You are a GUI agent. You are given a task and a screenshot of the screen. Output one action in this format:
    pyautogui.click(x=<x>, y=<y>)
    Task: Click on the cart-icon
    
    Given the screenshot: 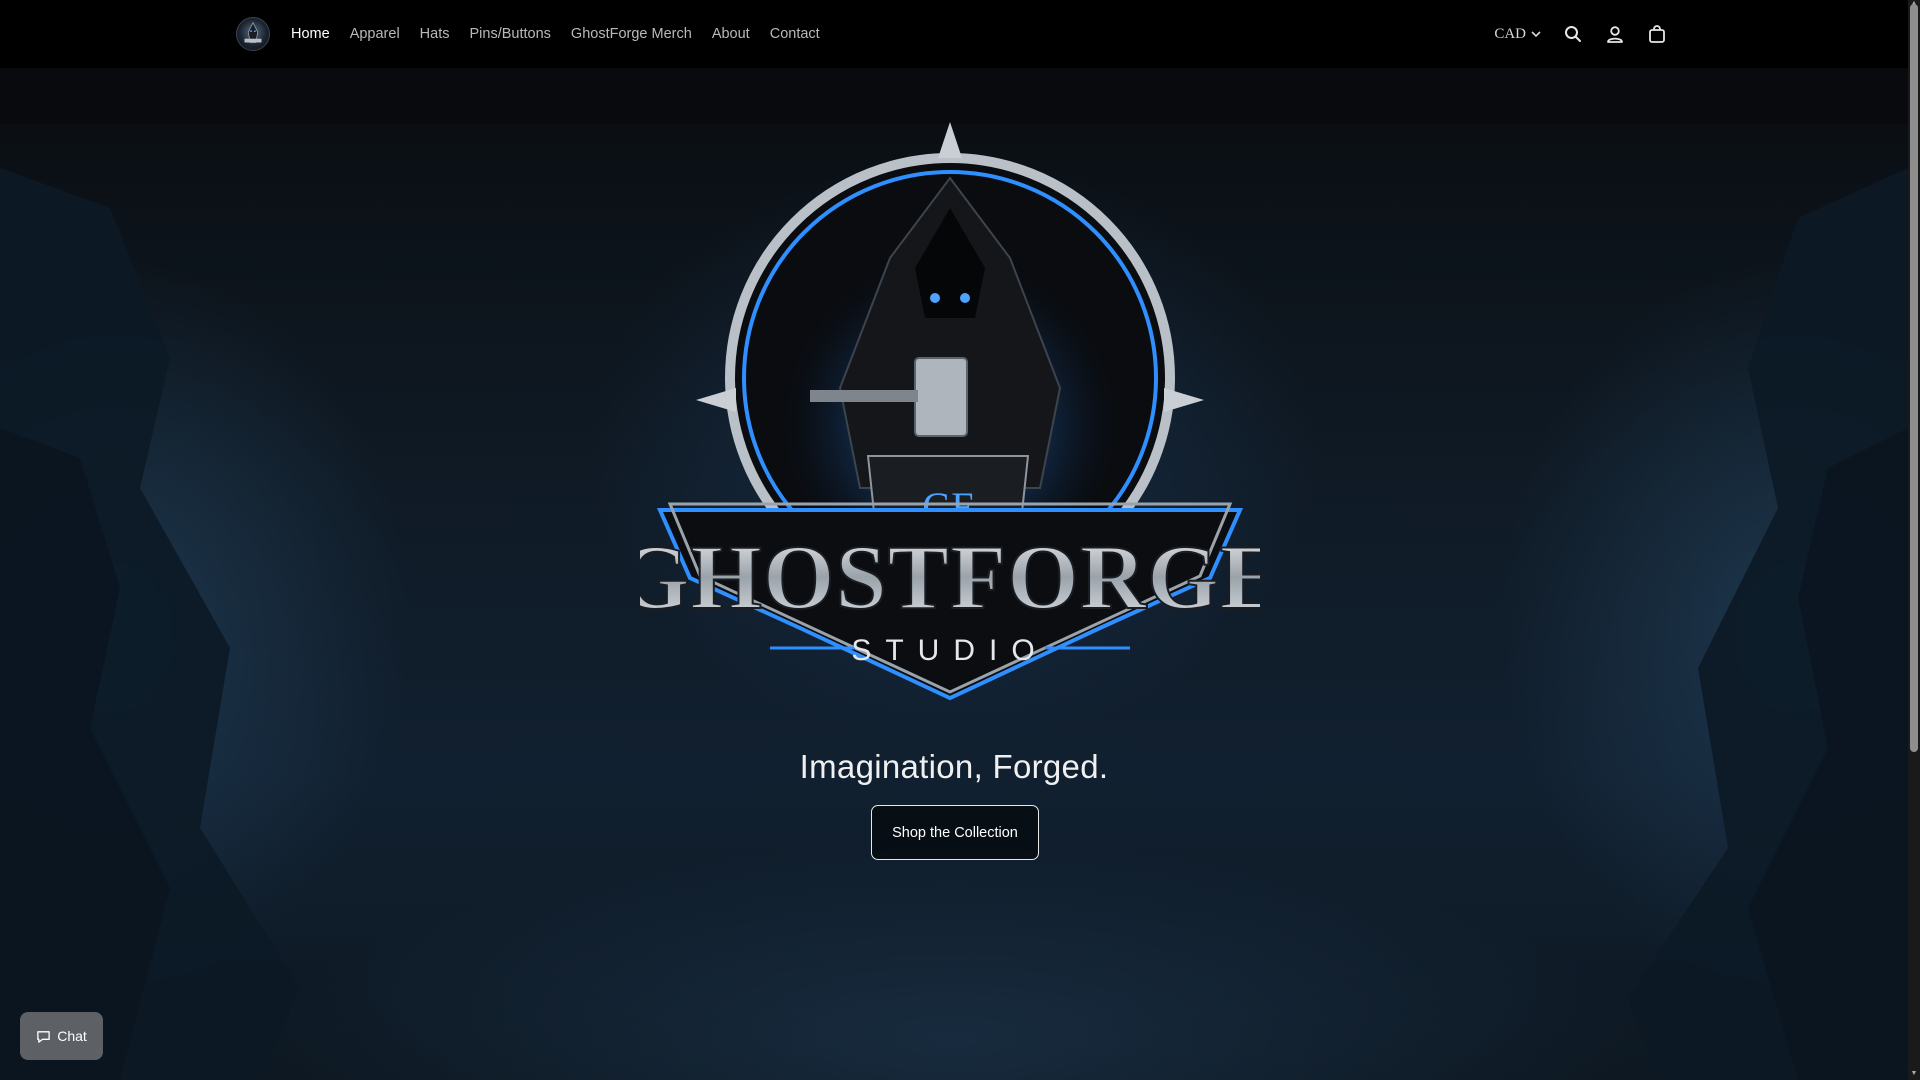 What is the action you would take?
    pyautogui.click(x=1657, y=34)
    